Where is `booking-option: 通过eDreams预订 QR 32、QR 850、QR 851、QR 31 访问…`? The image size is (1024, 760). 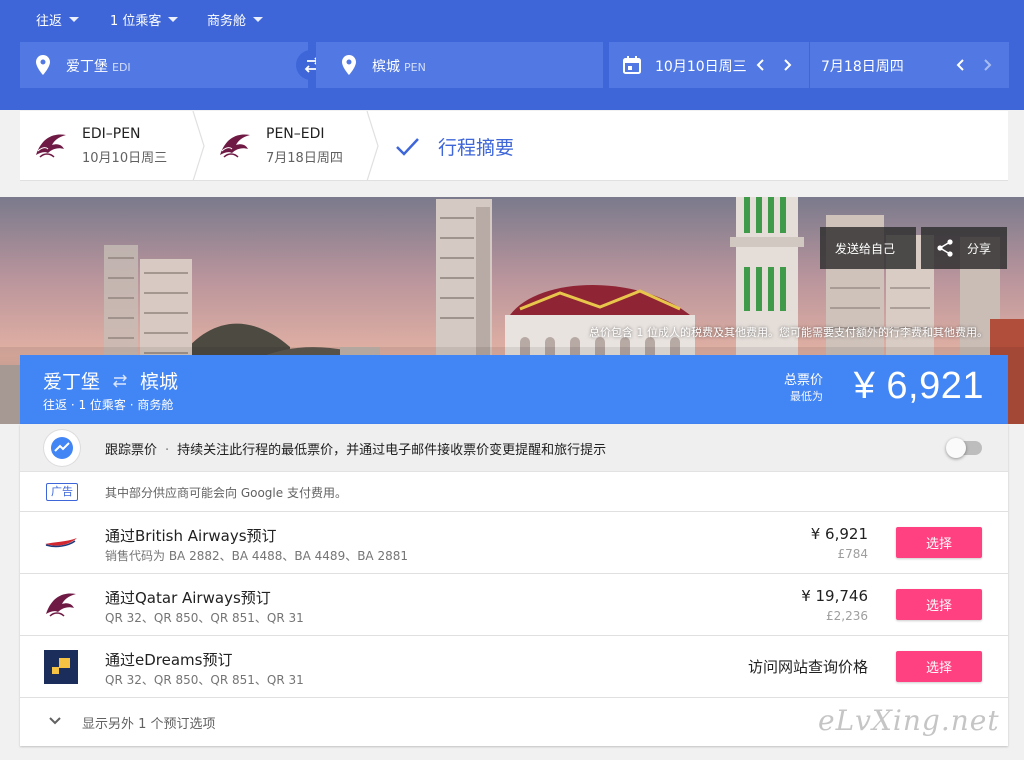
booking-option: 通过eDreams预订 QR 32、QR 850、QR 851、QR 31 访问… is located at coordinates (514, 667).